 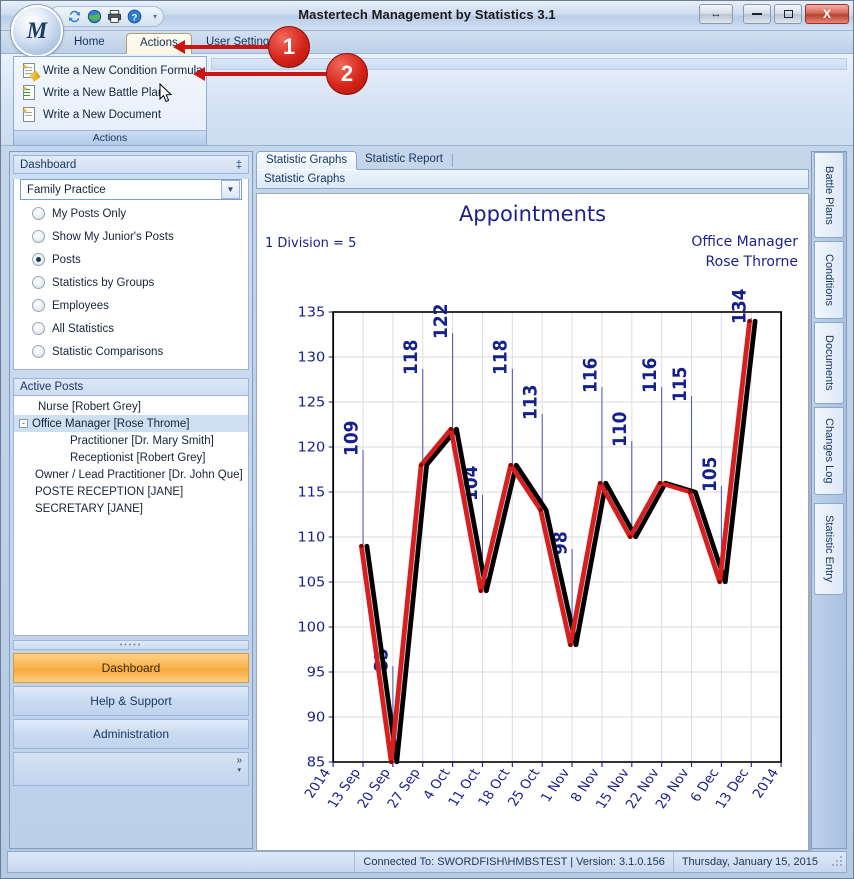 I want to click on globe-icon, so click(x=94, y=16).